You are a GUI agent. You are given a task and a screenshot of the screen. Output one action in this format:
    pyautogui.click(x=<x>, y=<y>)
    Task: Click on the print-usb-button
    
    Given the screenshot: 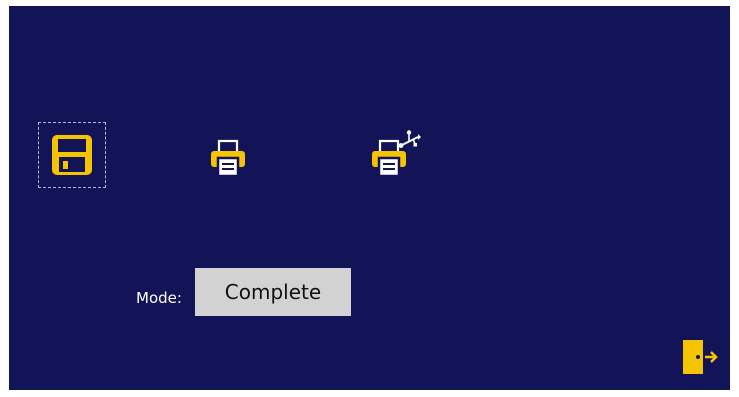 What is the action you would take?
    pyautogui.click(x=396, y=153)
    